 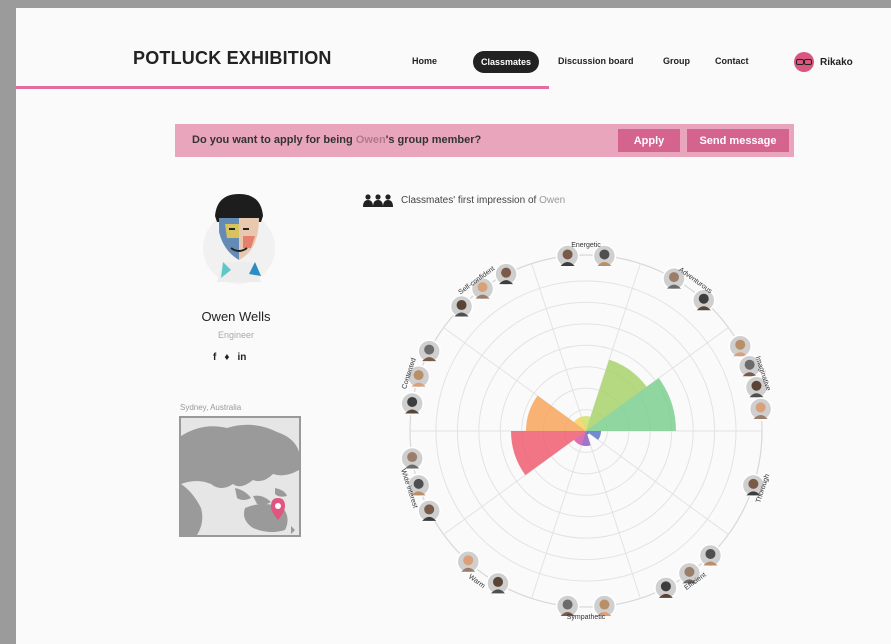 I want to click on twitter-icon: ♦, so click(x=226, y=357).